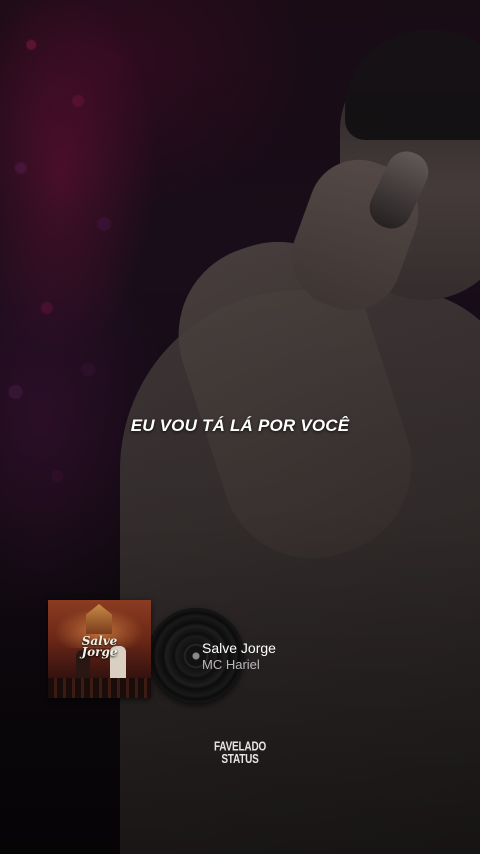 The height and width of the screenshot is (854, 480). What do you see at coordinates (99, 688) in the screenshot?
I see `cover-crowd` at bounding box center [99, 688].